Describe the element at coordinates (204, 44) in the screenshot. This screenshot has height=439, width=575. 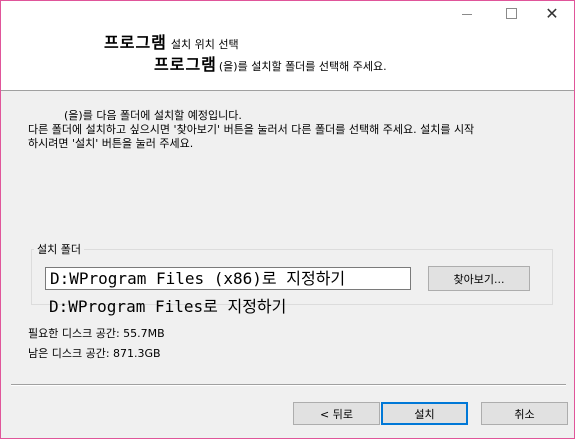
I see `title-text: 설치 위치 선택` at that location.